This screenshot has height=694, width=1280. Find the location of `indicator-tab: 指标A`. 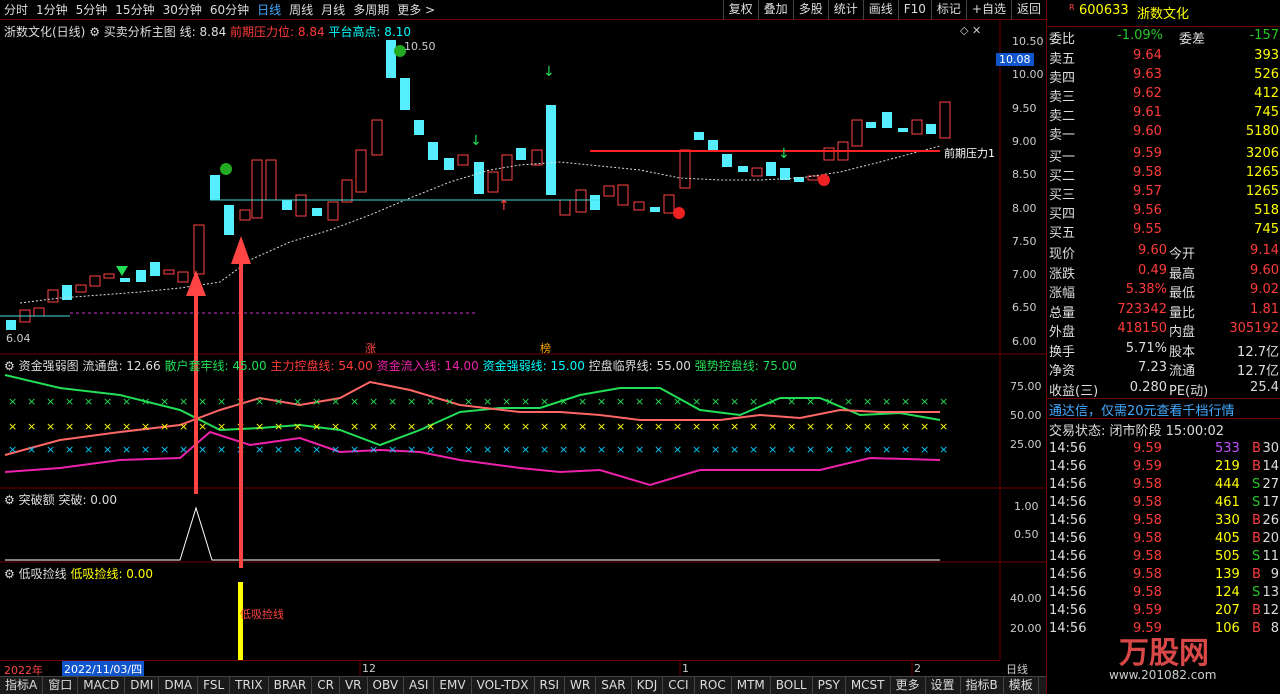

indicator-tab: 指标A is located at coordinates (22, 685).